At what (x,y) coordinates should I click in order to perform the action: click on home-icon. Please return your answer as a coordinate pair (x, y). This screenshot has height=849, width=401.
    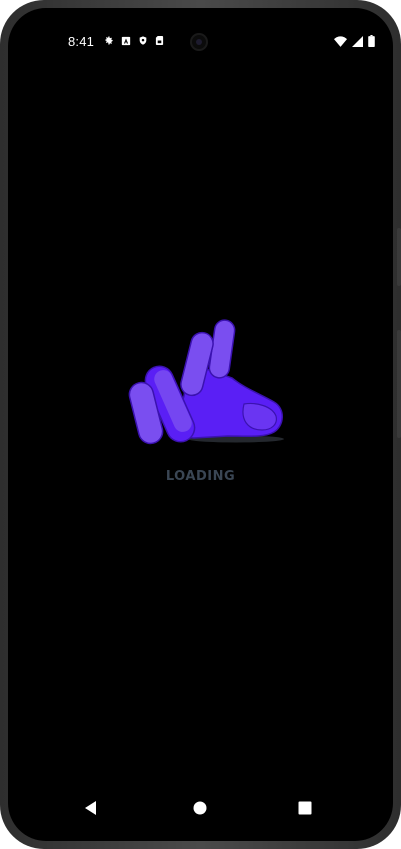
    Looking at the image, I should click on (200, 808).